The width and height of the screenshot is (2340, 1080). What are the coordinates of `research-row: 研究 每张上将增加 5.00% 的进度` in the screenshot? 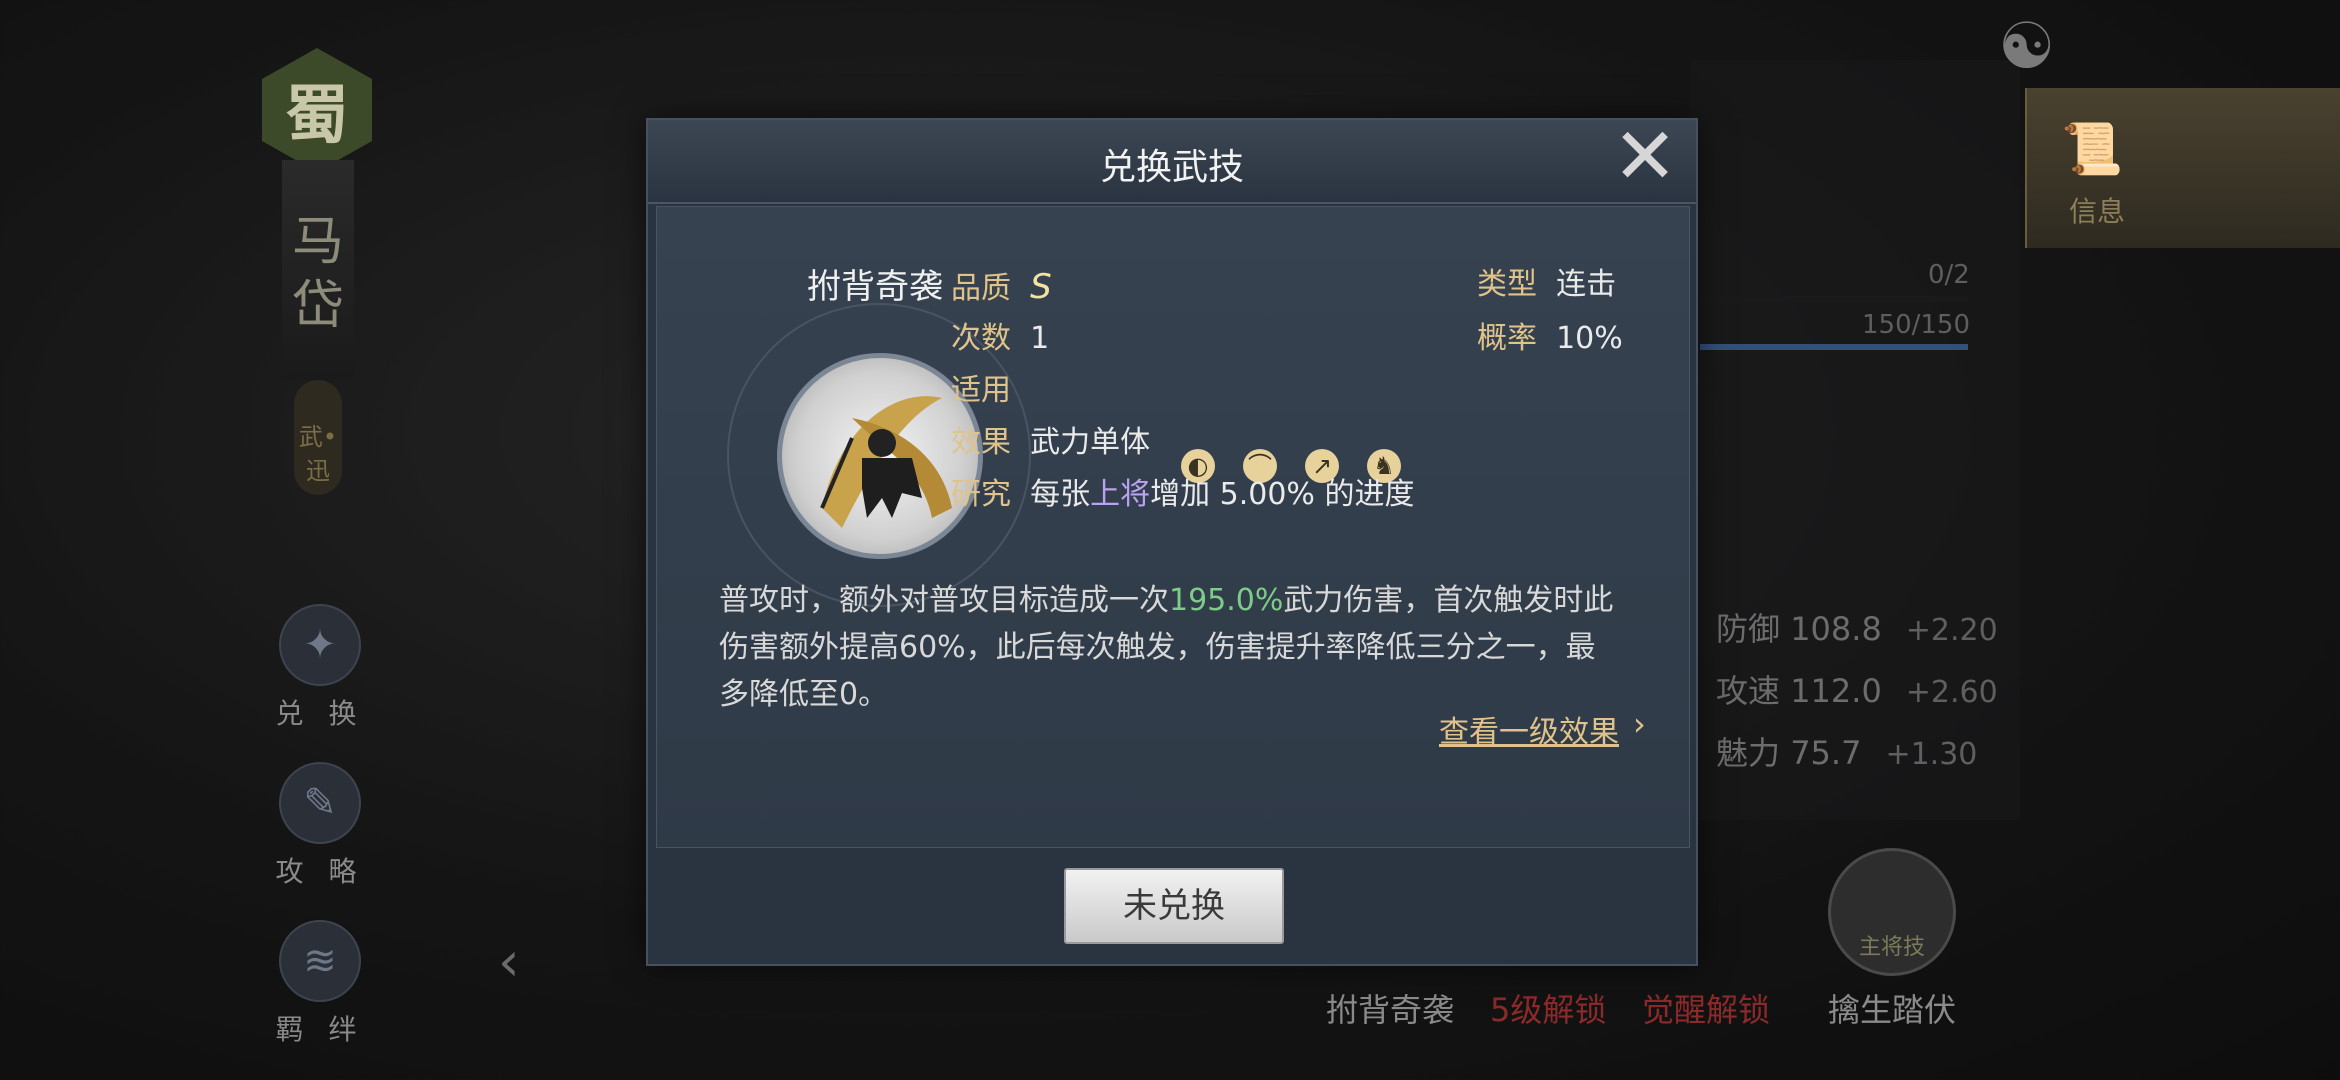 It's located at (1183, 494).